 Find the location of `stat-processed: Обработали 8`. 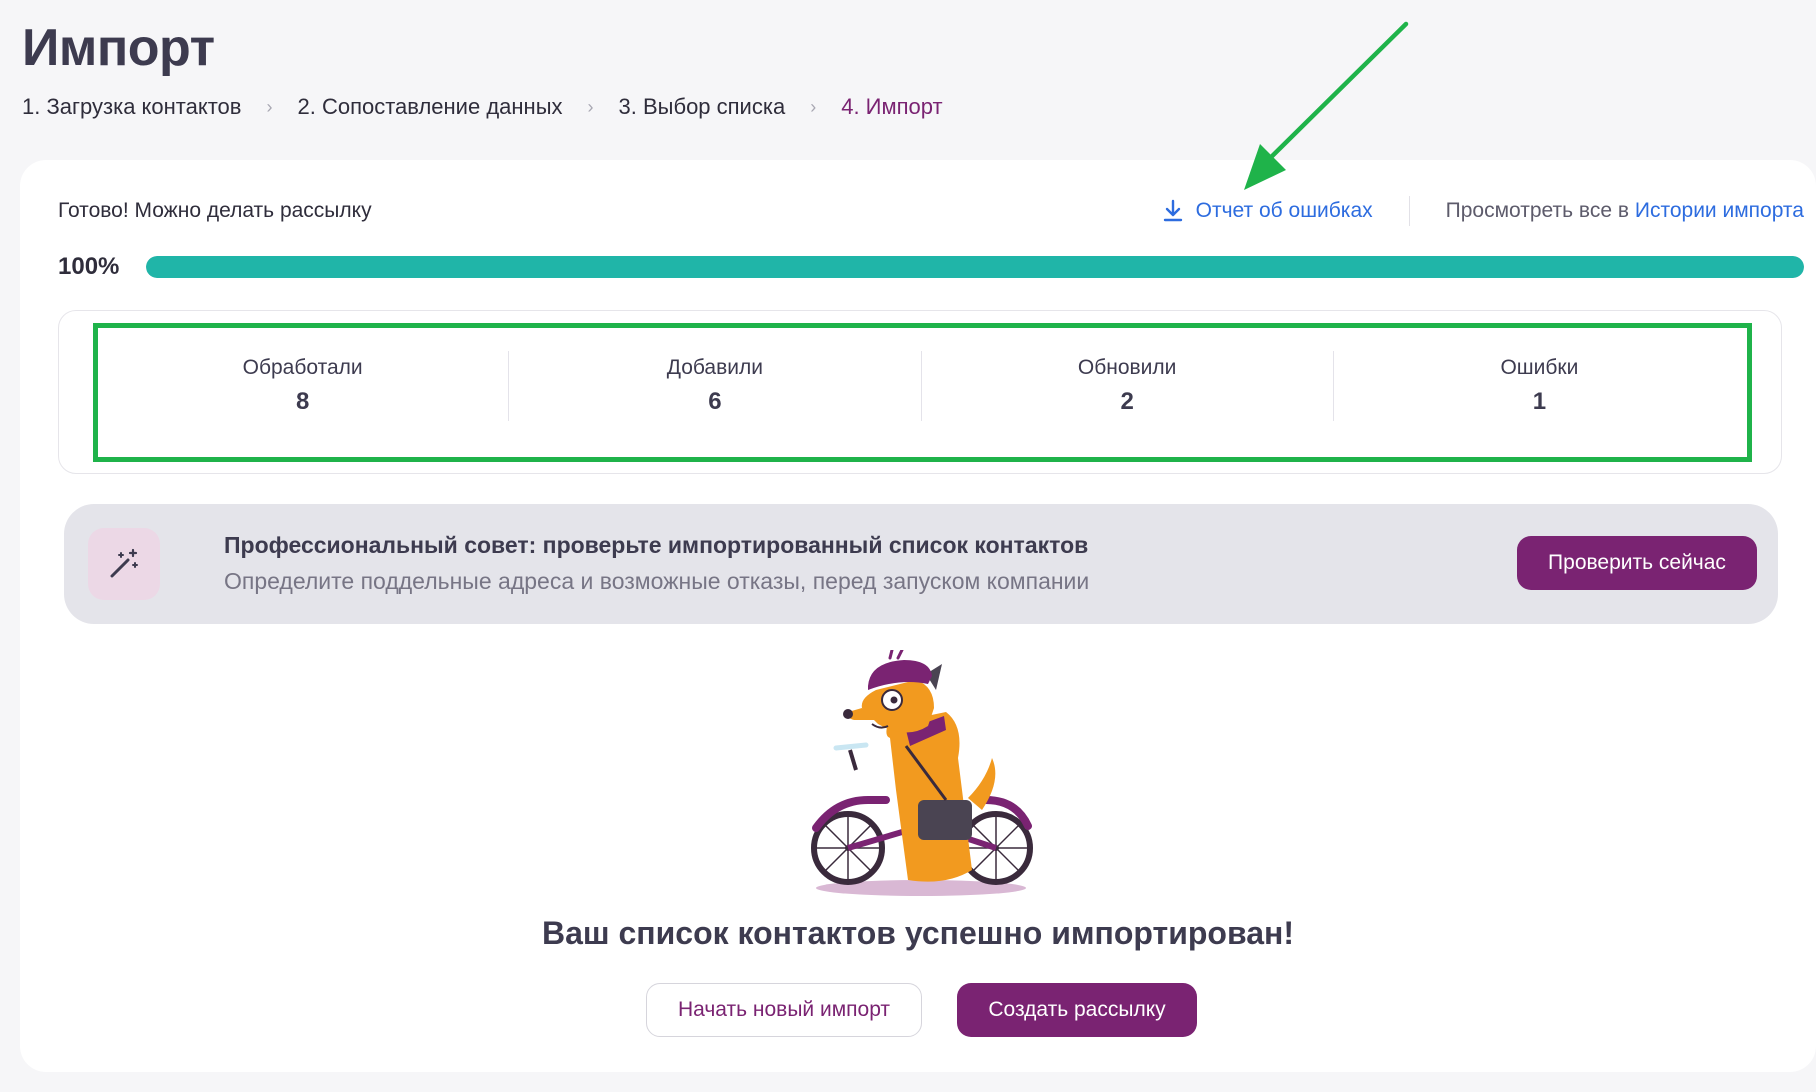

stat-processed: Обработали 8 is located at coordinates (302, 386).